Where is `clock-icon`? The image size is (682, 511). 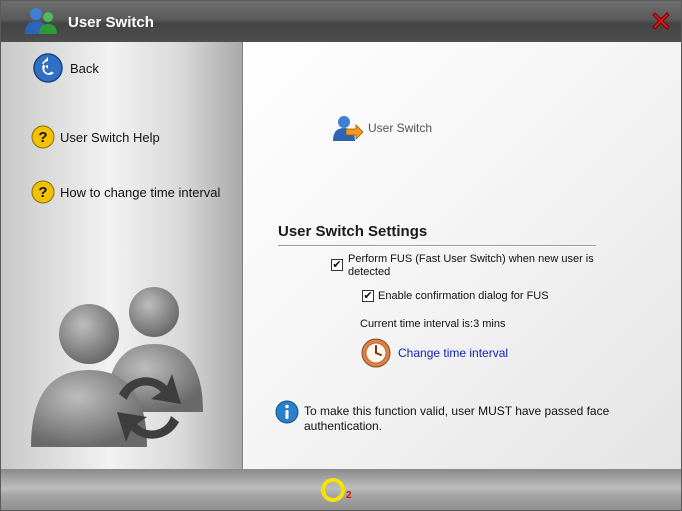 clock-icon is located at coordinates (376, 353).